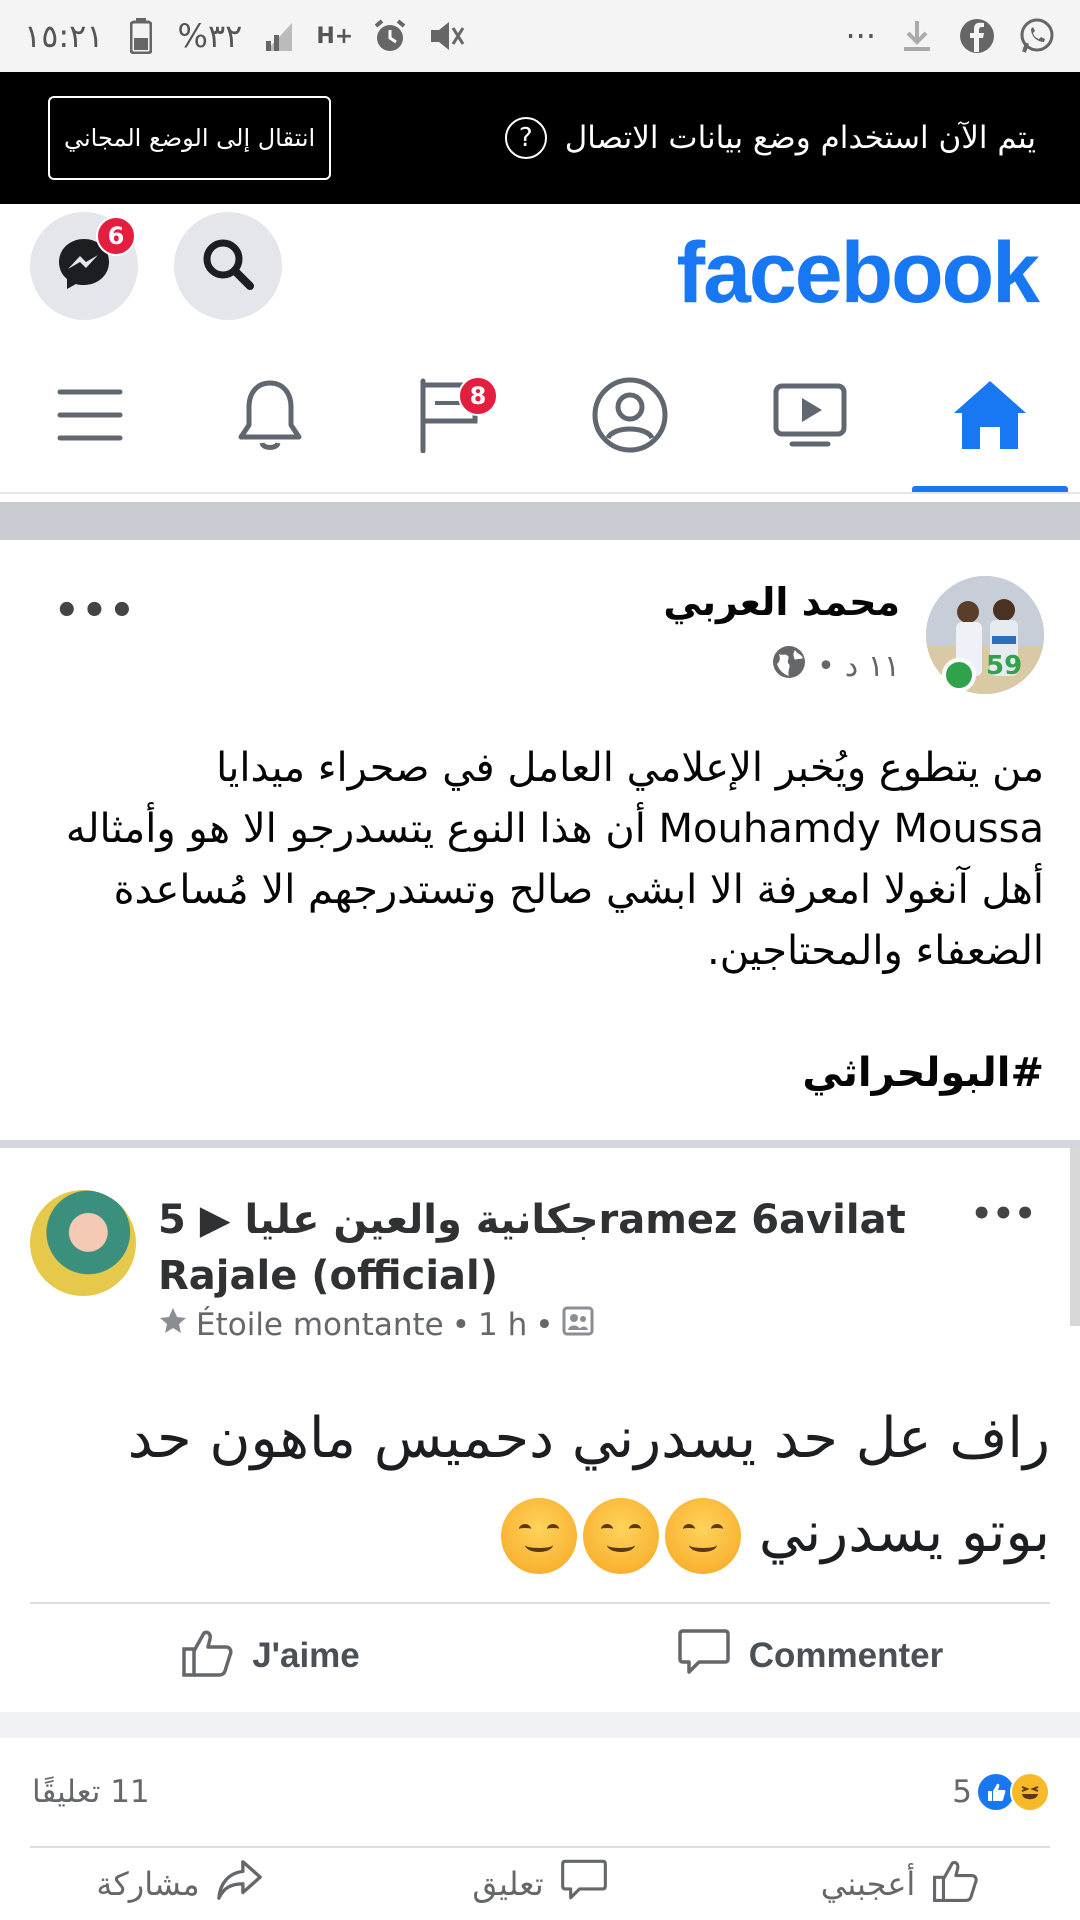 The height and width of the screenshot is (1920, 1080). Describe the element at coordinates (244, 36) in the screenshot. I see `status-bar-left: ١٥:٢١ %٣٢ H+` at that location.